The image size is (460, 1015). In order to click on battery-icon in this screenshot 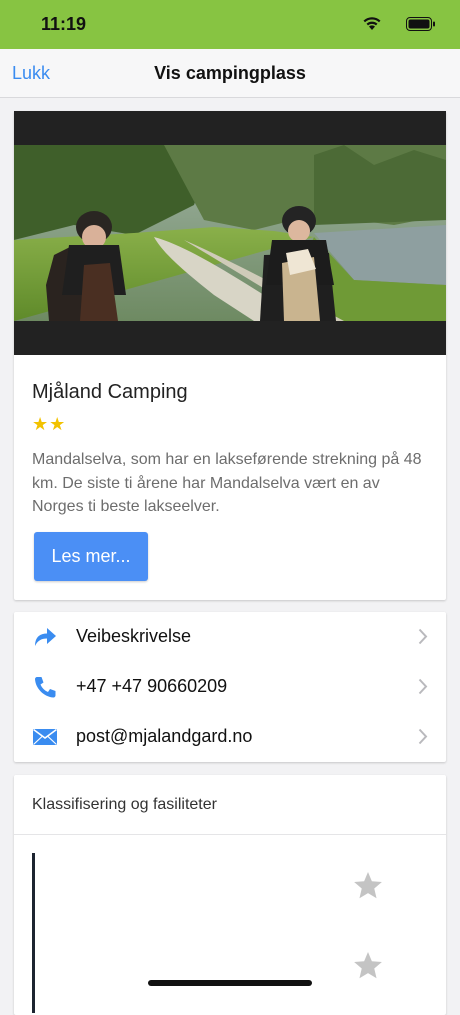, I will do `click(420, 24)`.